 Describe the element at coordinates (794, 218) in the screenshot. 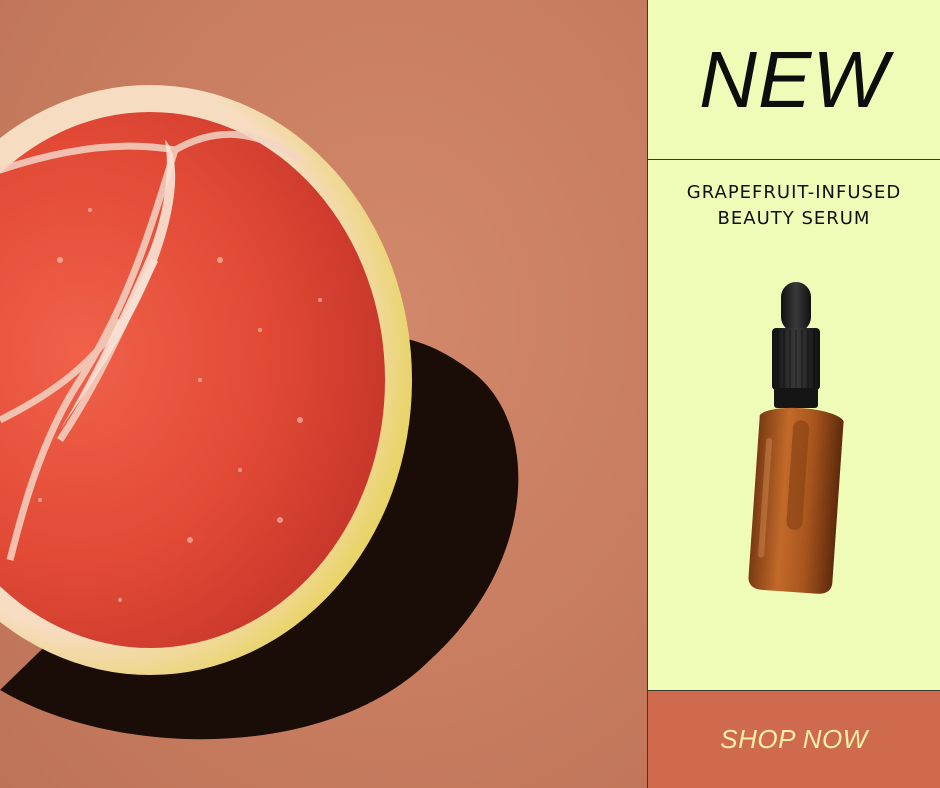

I see `subtitle-line-2: BEAUTY SERUM` at that location.